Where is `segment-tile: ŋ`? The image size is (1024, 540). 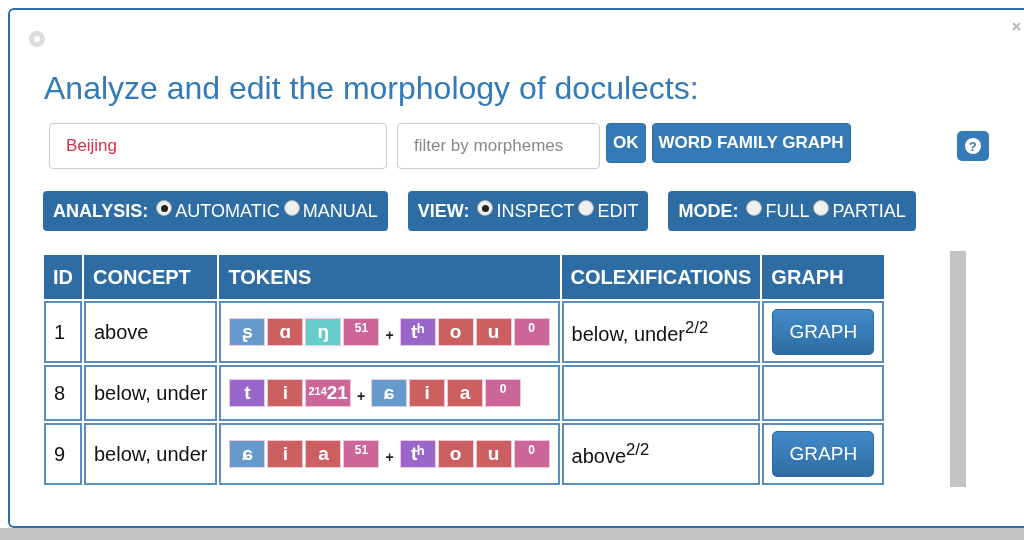
segment-tile: ŋ is located at coordinates (323, 332).